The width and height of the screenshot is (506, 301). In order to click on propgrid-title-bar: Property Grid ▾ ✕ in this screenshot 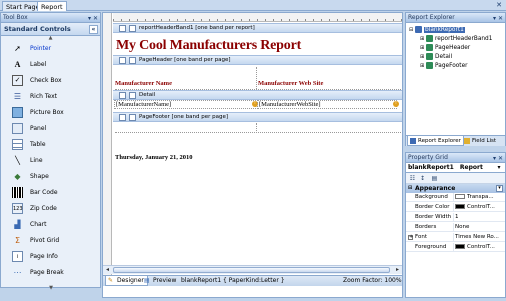, I will do `click(455, 158)`.